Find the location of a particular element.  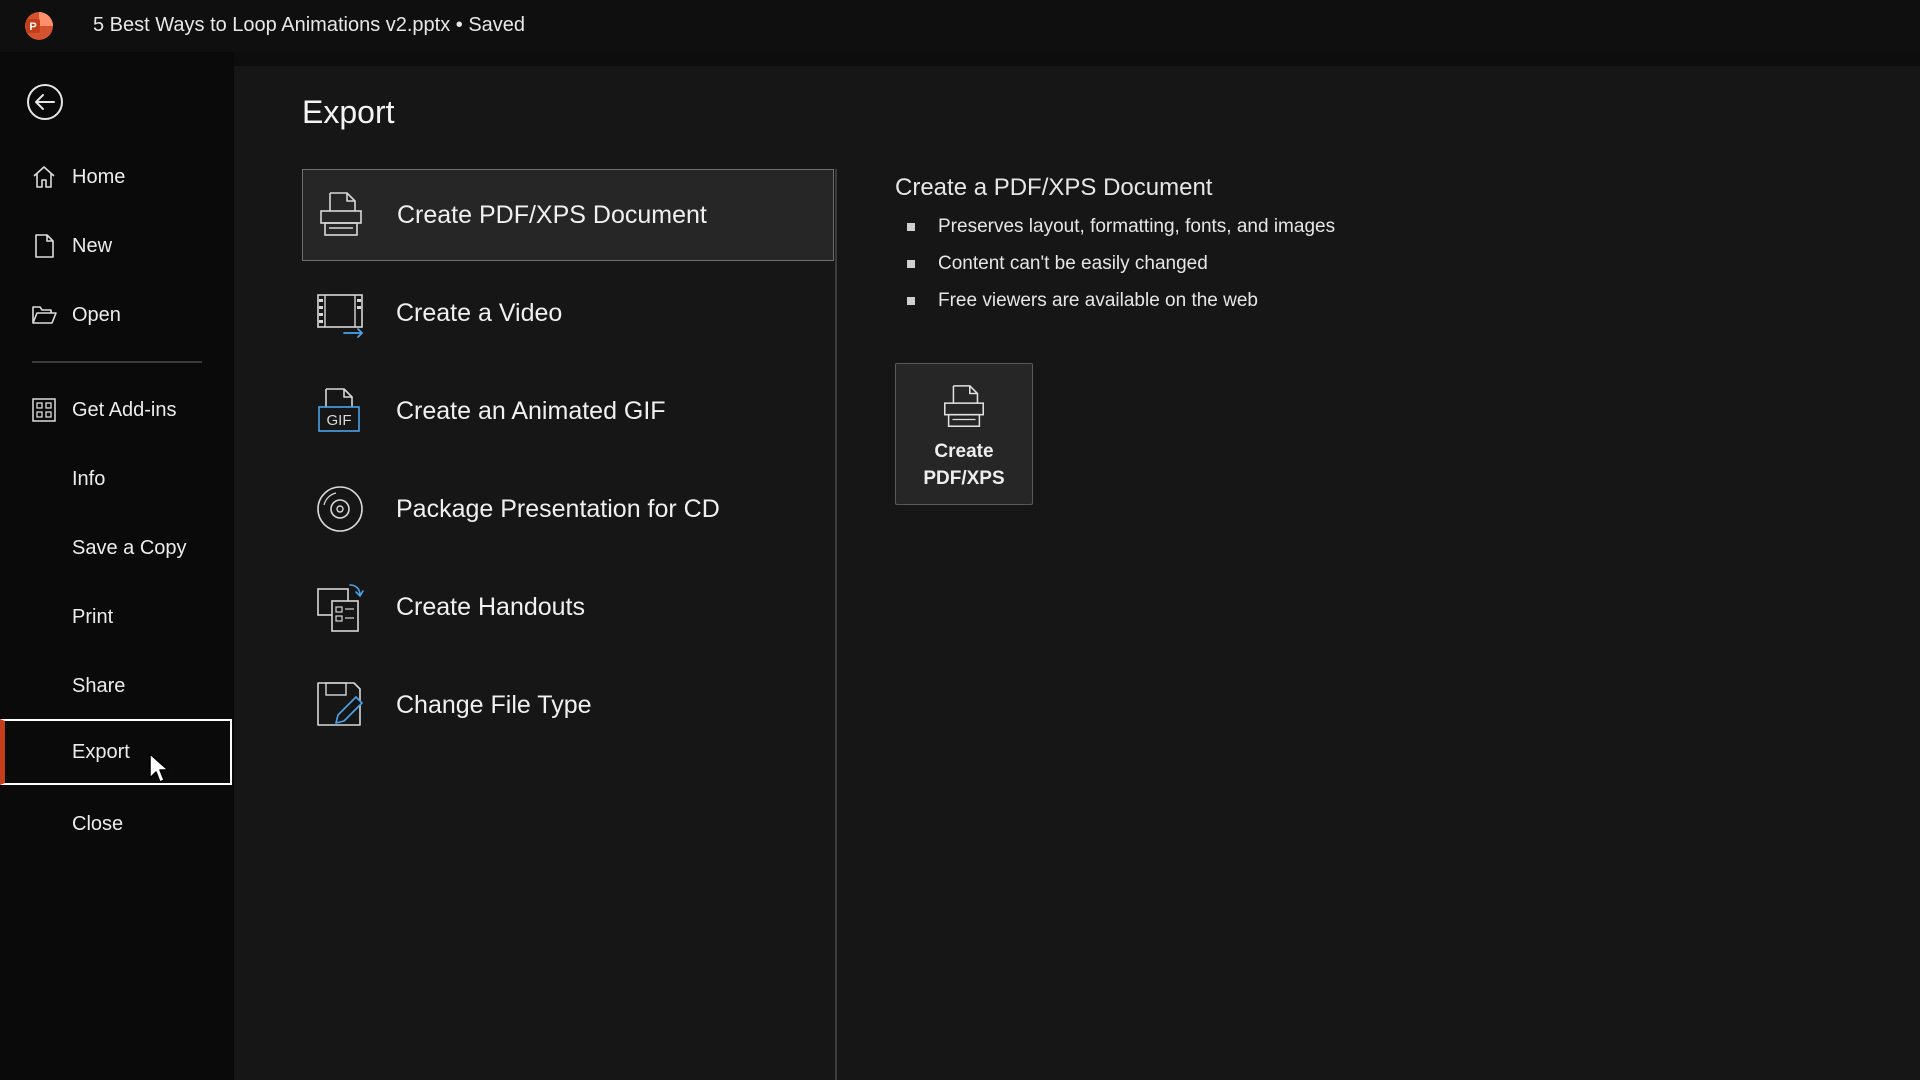

sidebar-divider is located at coordinates (117, 362).